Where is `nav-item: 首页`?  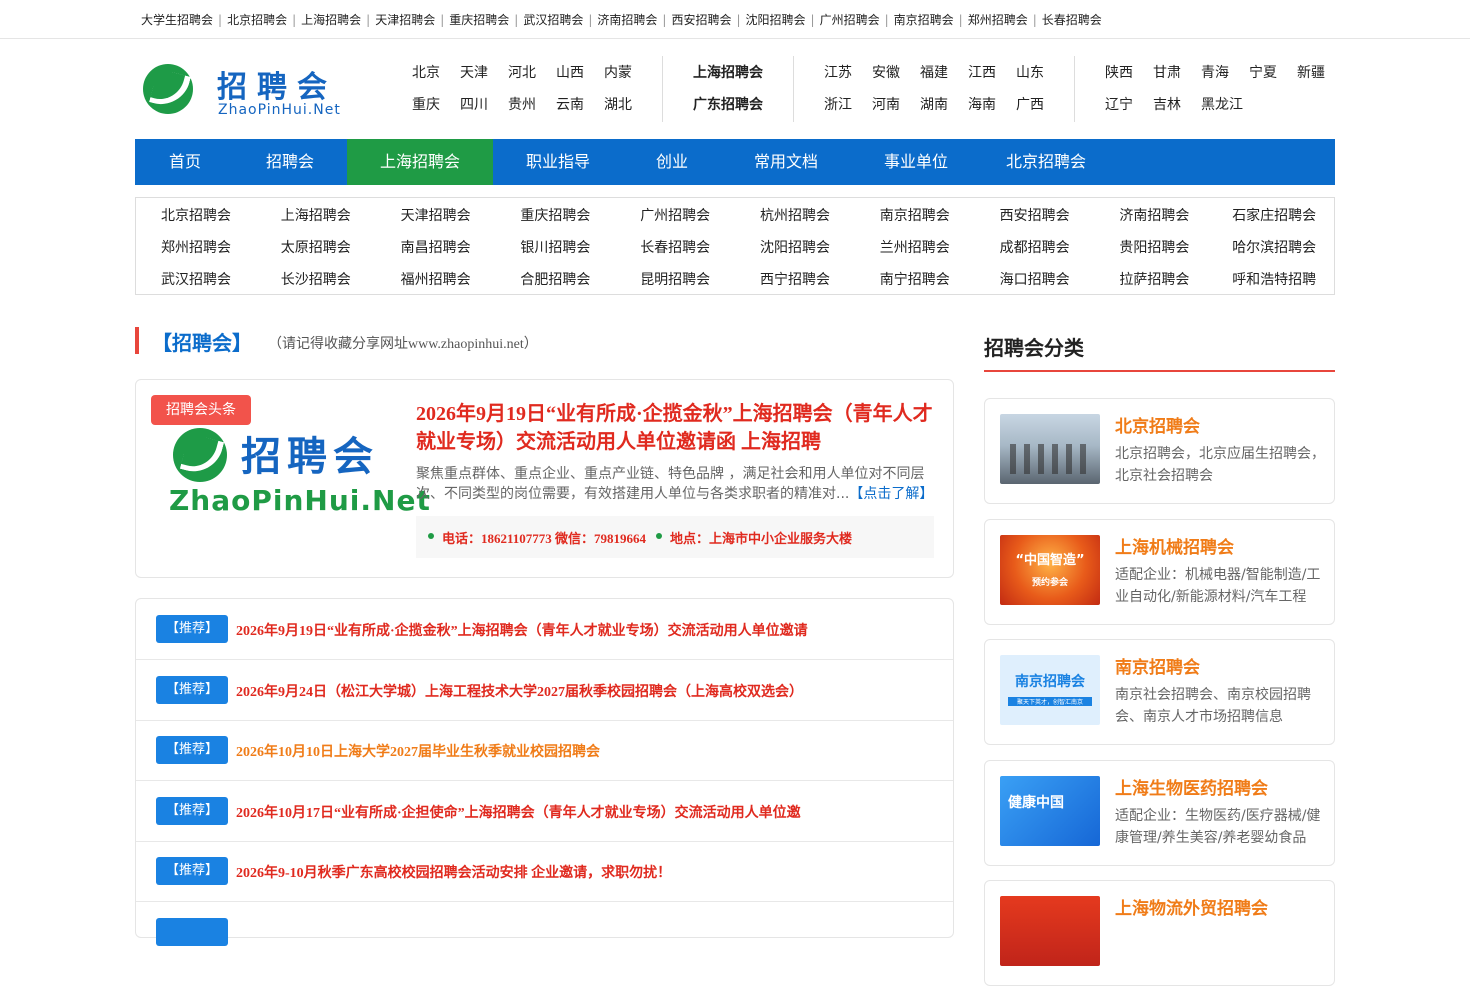
nav-item: 首页 is located at coordinates (185, 162).